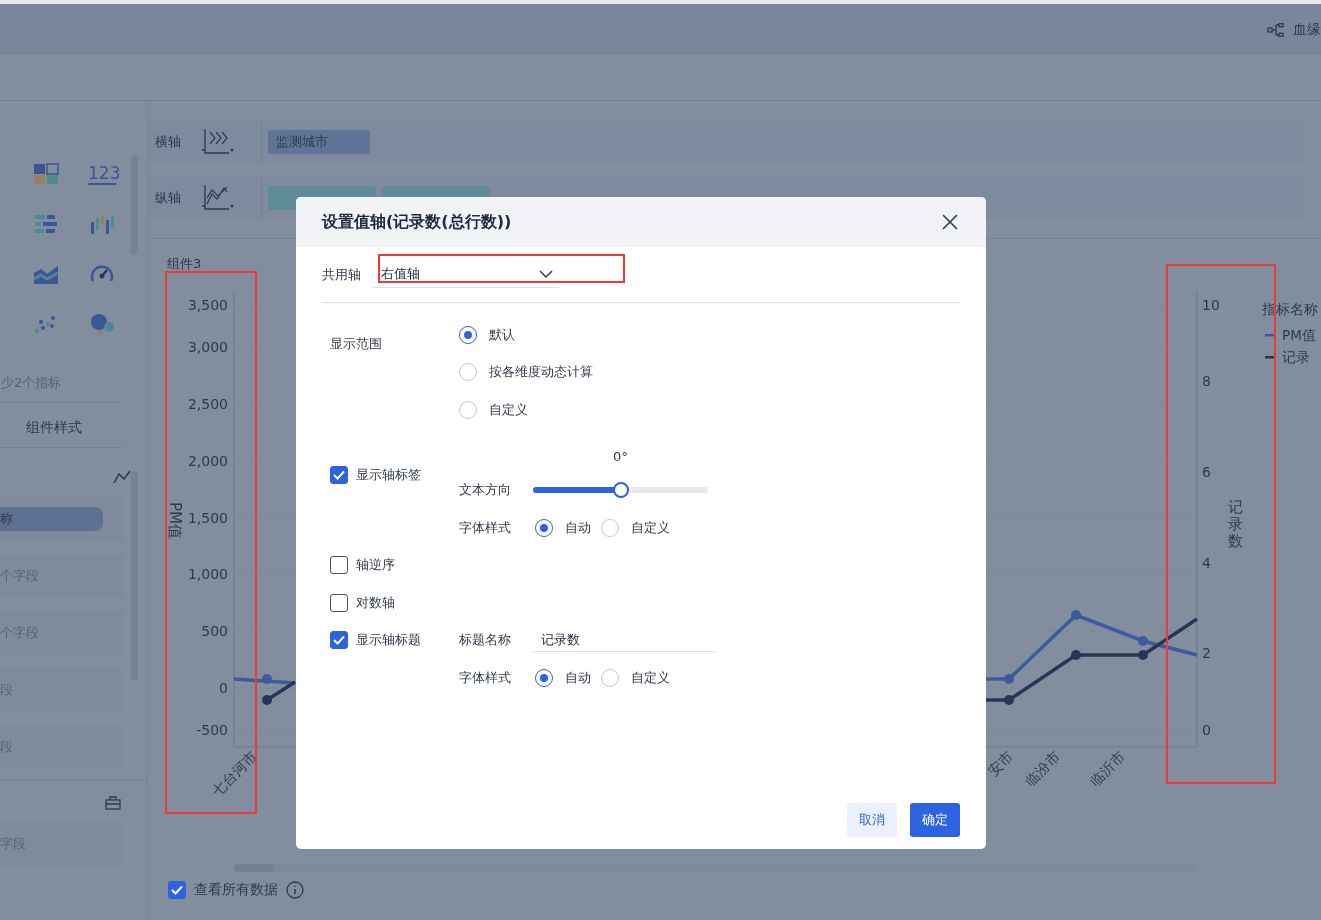 The width and height of the screenshot is (1321, 920). Describe the element at coordinates (1276, 29) in the screenshot. I see `lineage-icon` at that location.